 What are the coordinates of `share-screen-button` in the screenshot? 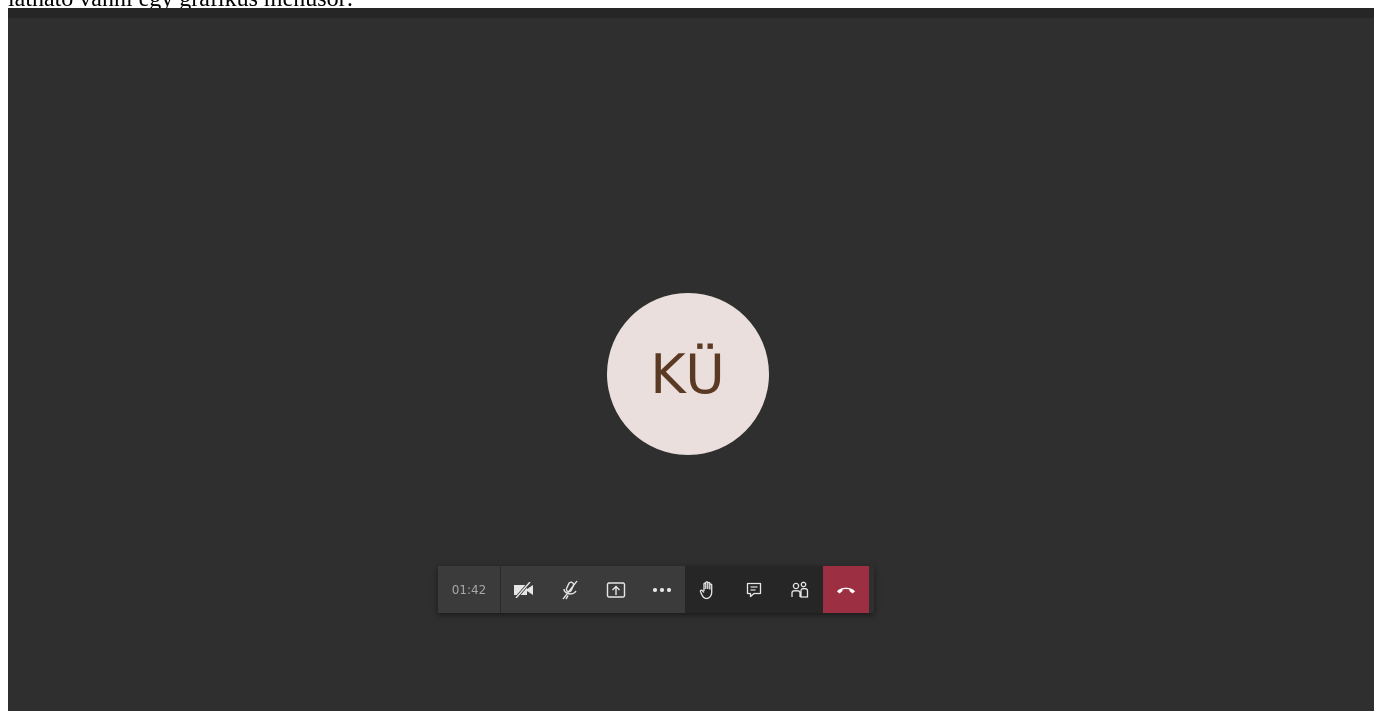 It's located at (616, 589).